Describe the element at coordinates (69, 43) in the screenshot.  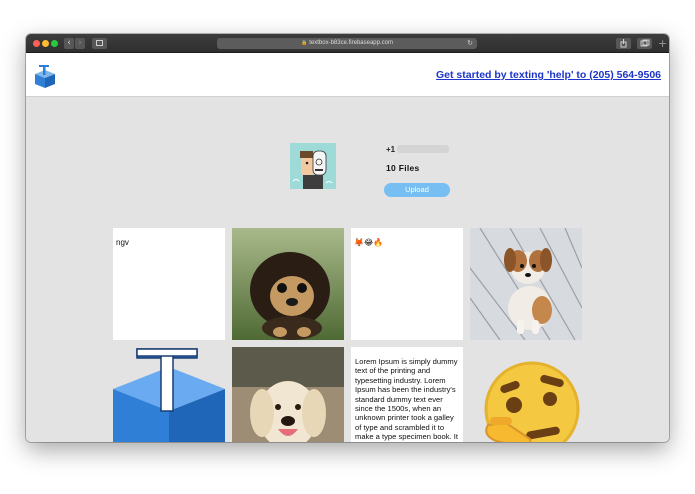
I see `back-button: ‹` at that location.